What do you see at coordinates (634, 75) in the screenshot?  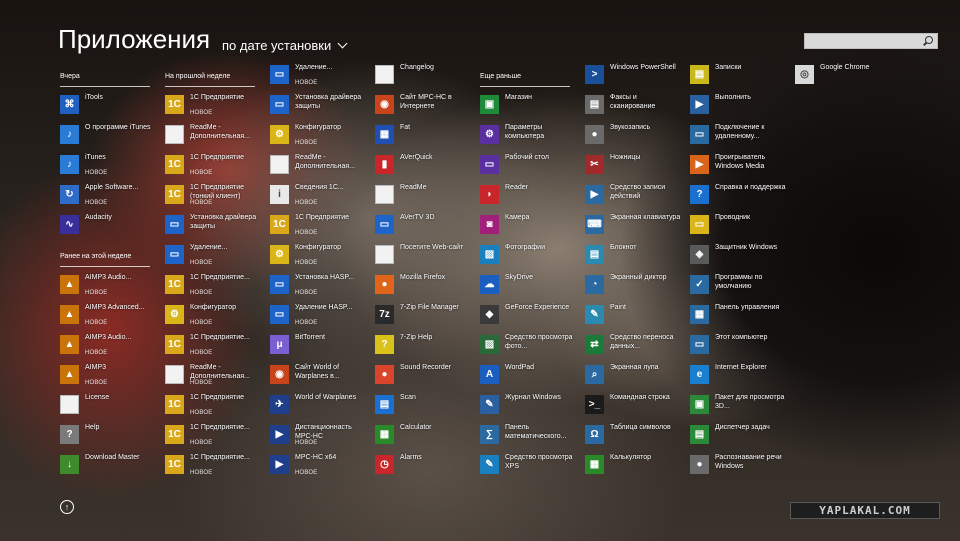 I see `app-tile: > Windows PowerShell` at bounding box center [634, 75].